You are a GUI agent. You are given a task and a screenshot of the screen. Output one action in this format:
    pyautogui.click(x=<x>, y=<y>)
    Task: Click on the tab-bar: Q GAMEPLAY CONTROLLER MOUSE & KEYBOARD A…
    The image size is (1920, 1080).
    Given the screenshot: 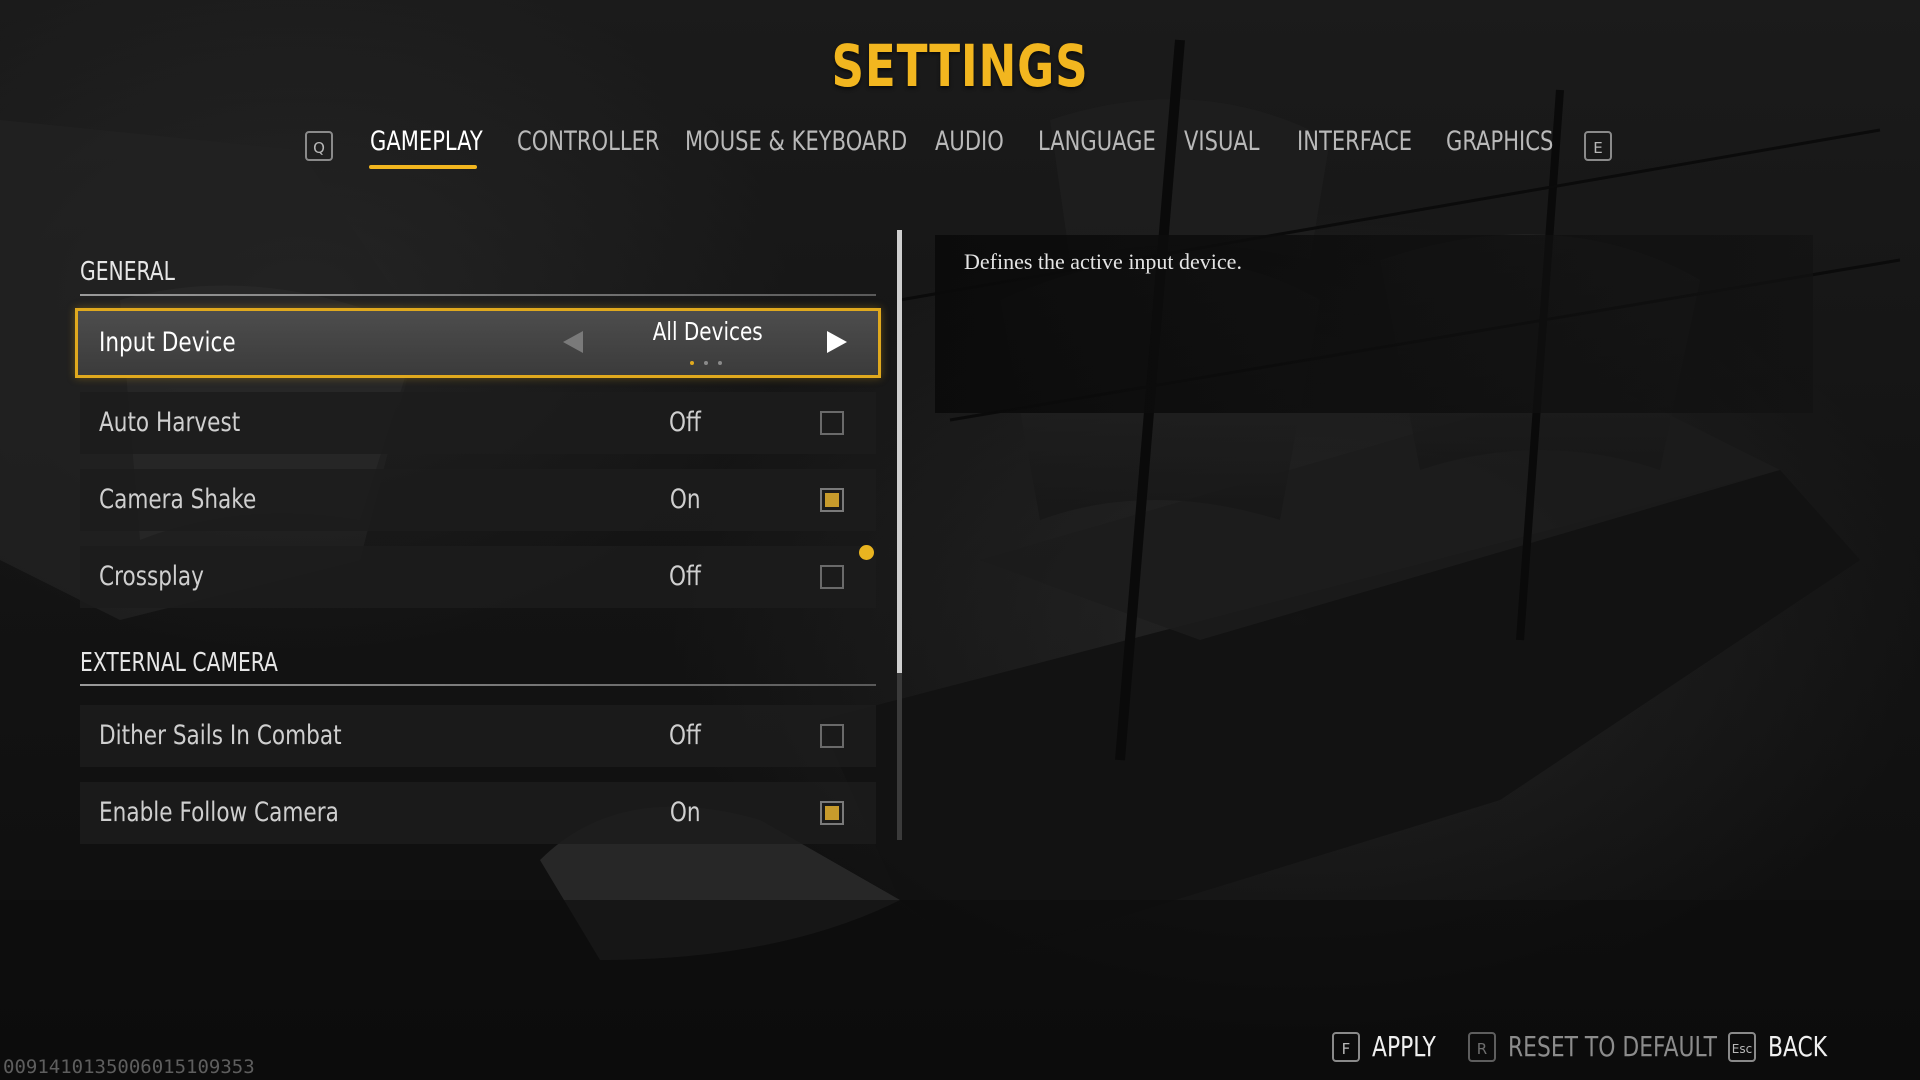 What is the action you would take?
    pyautogui.click(x=960, y=149)
    